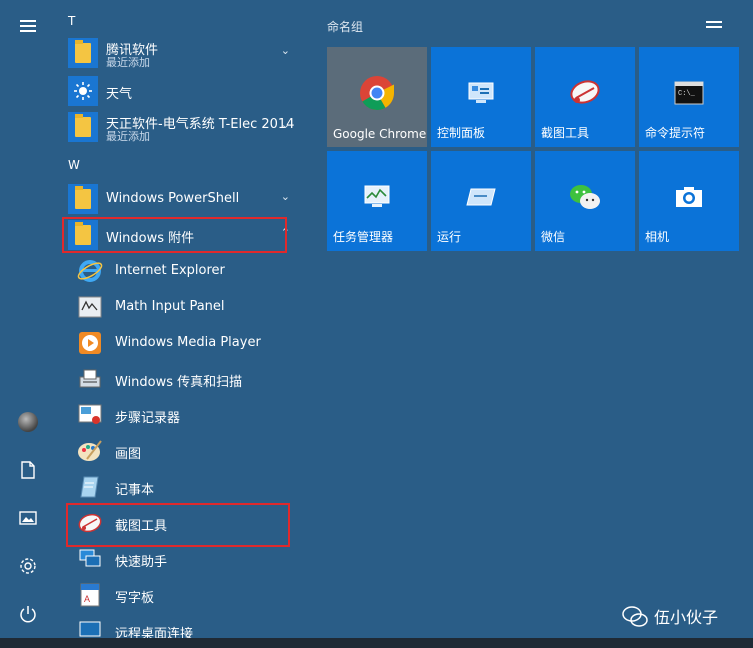  I want to click on command-prompt-icon: C:\_, so click(689, 93).